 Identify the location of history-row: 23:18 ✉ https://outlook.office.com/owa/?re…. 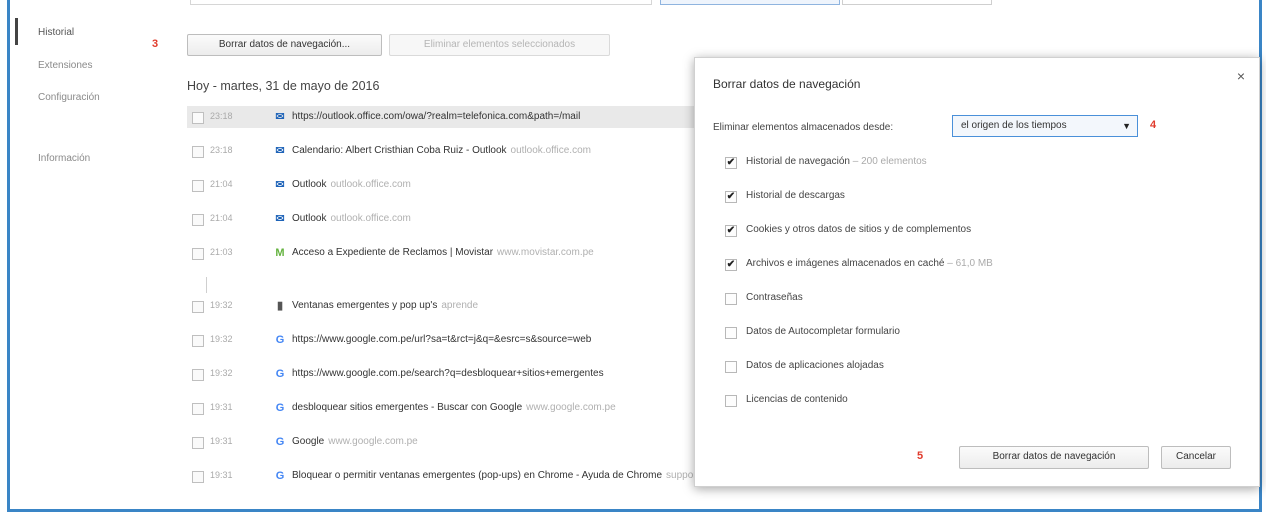
(445, 118).